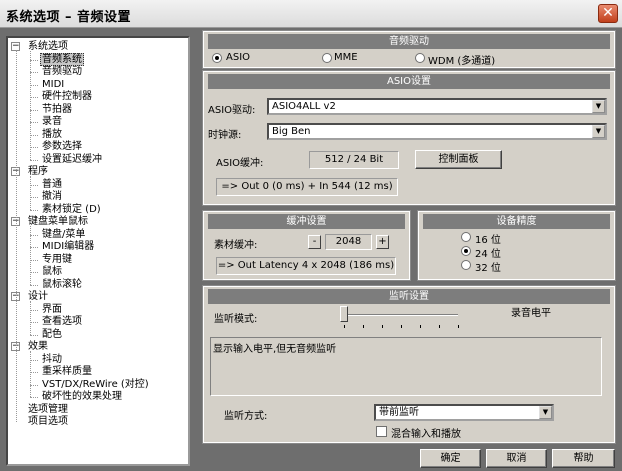 This screenshot has height=471, width=622. What do you see at coordinates (48, 410) in the screenshot?
I see `tree-group: 选项管理` at bounding box center [48, 410].